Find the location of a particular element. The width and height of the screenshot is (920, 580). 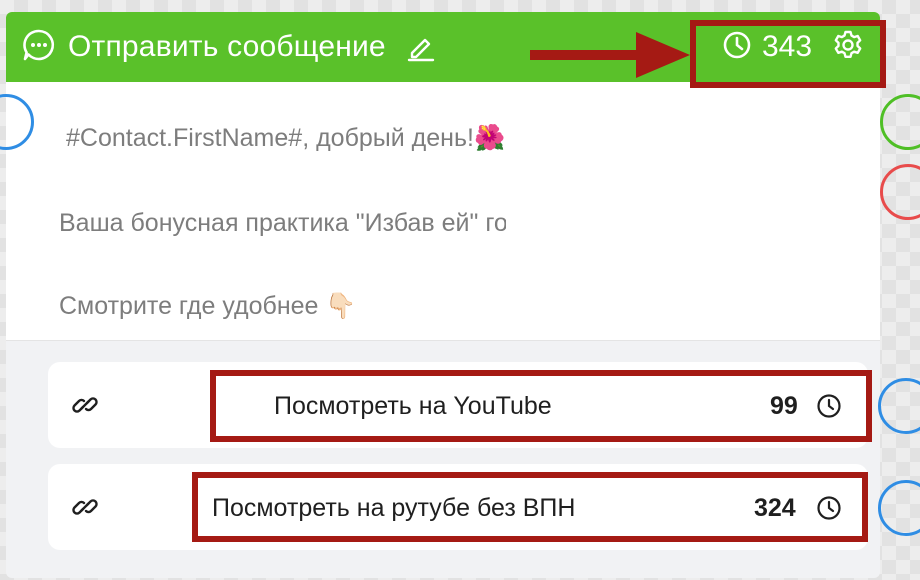

node-title: Отправить сообщение is located at coordinates (227, 46).